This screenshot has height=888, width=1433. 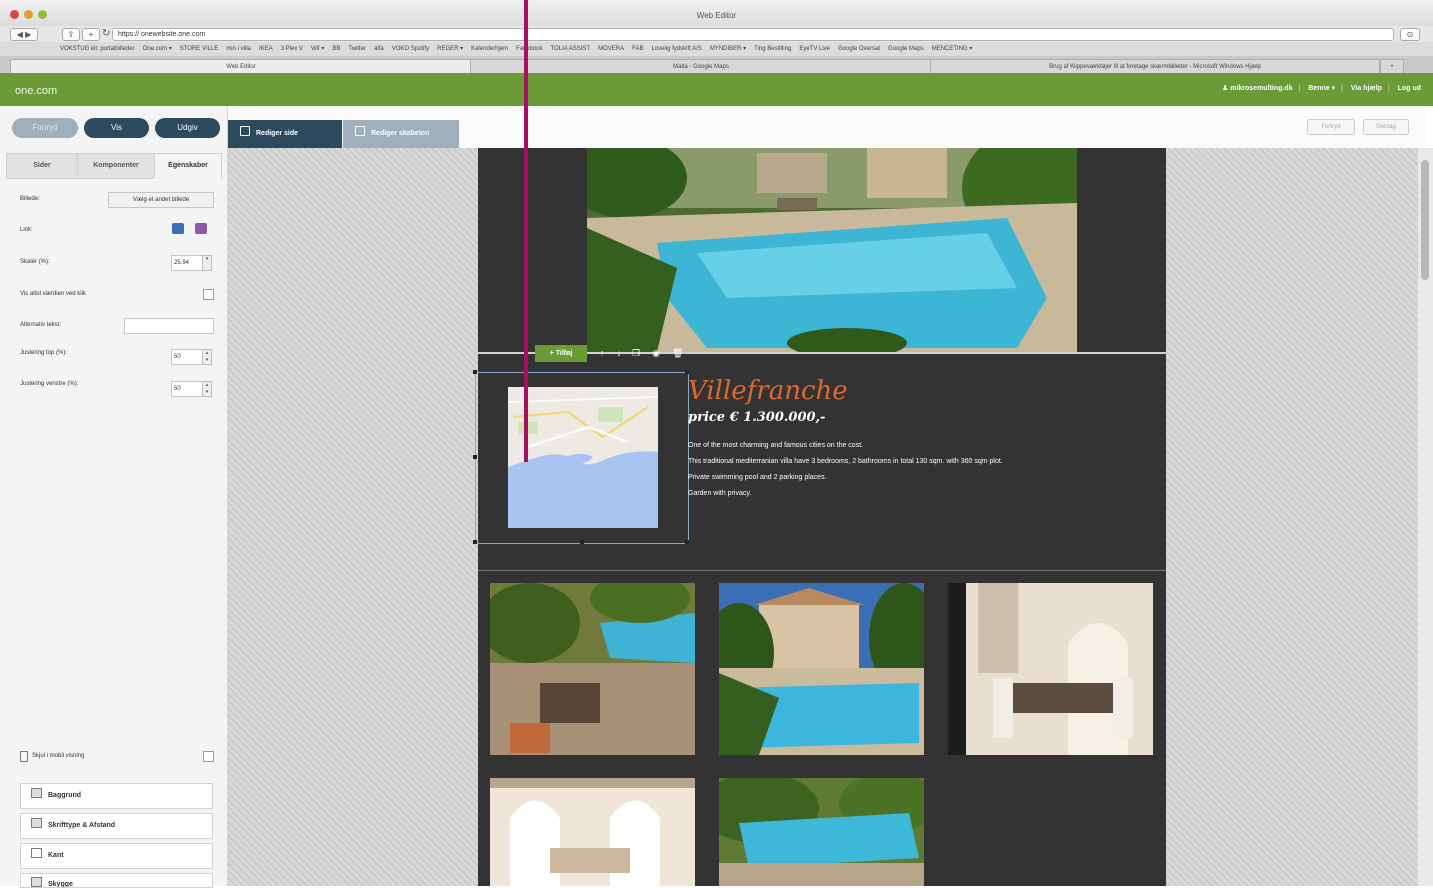 I want to click on bookmark-item: alfa, so click(x=379, y=49).